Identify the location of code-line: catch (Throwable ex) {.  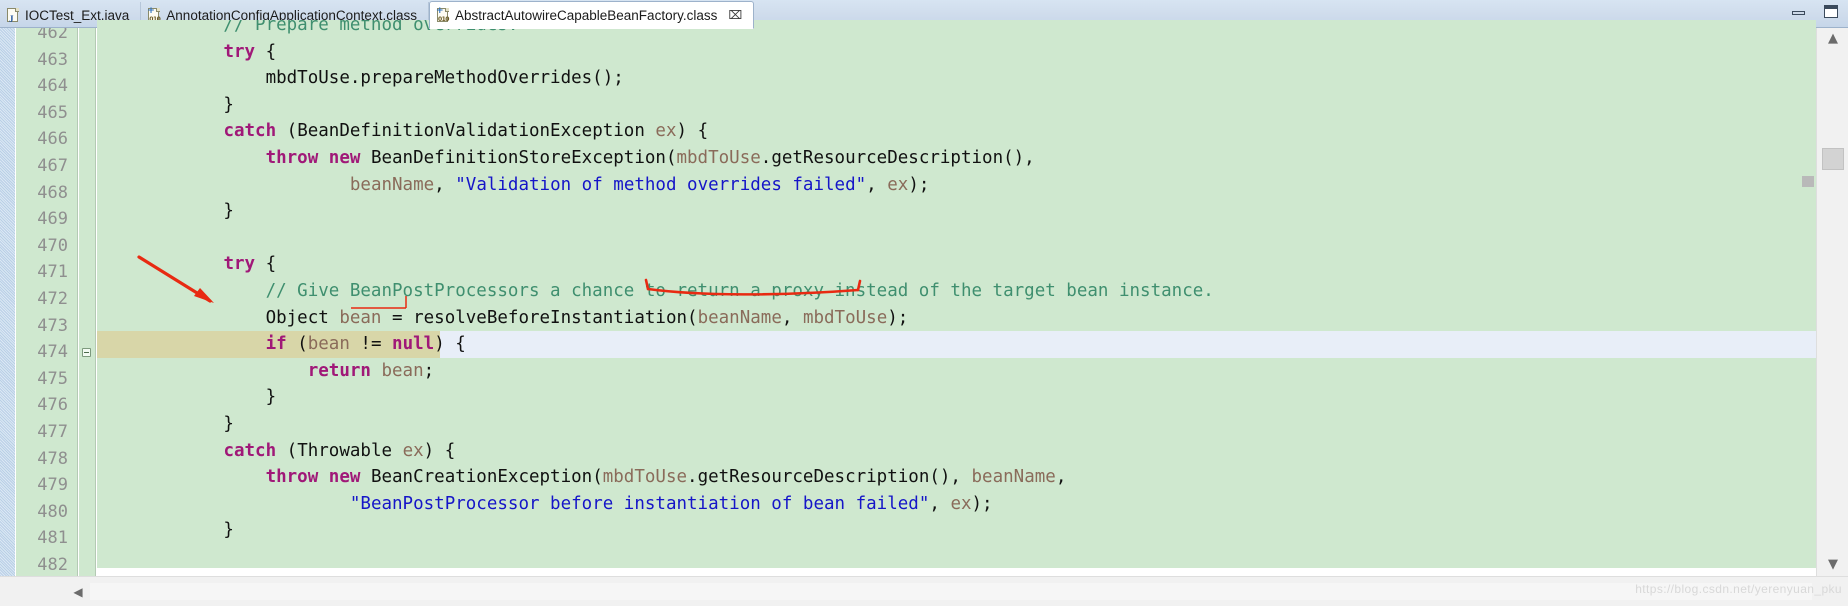
(956, 451).